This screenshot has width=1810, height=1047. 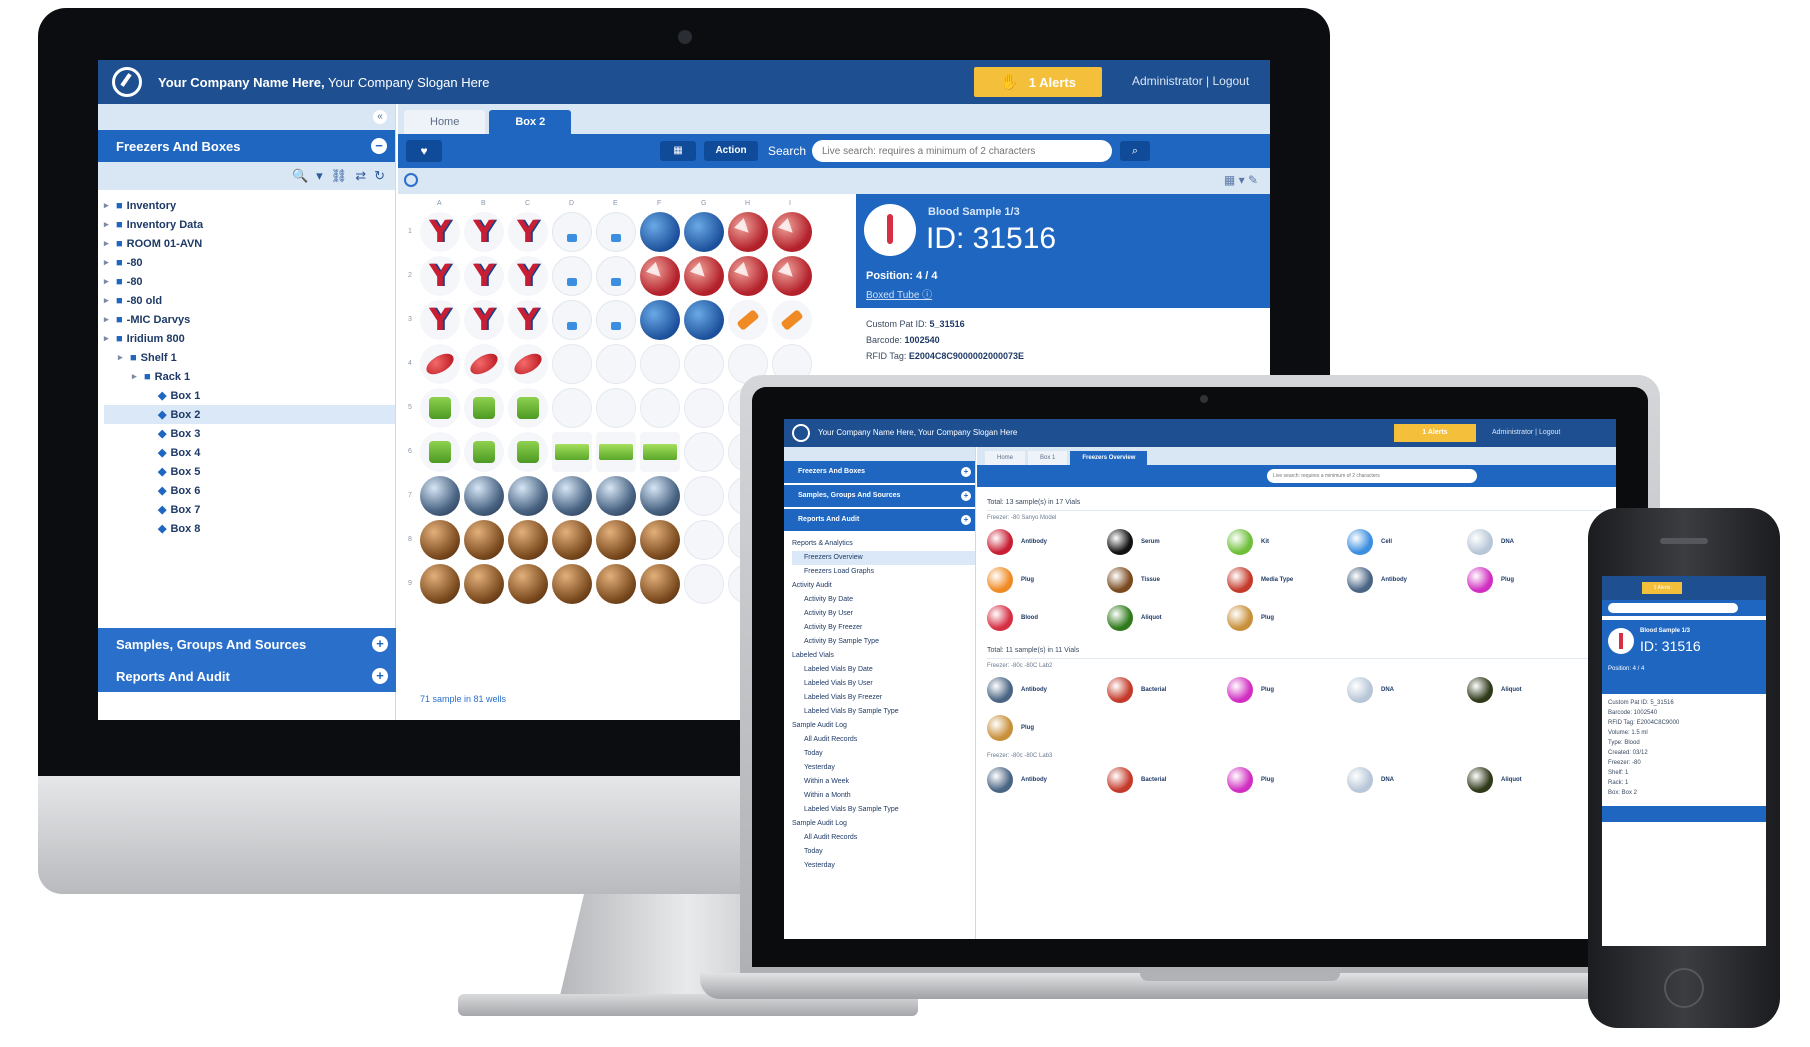 I want to click on tree-item: Labeled Vials, so click(x=883, y=656).